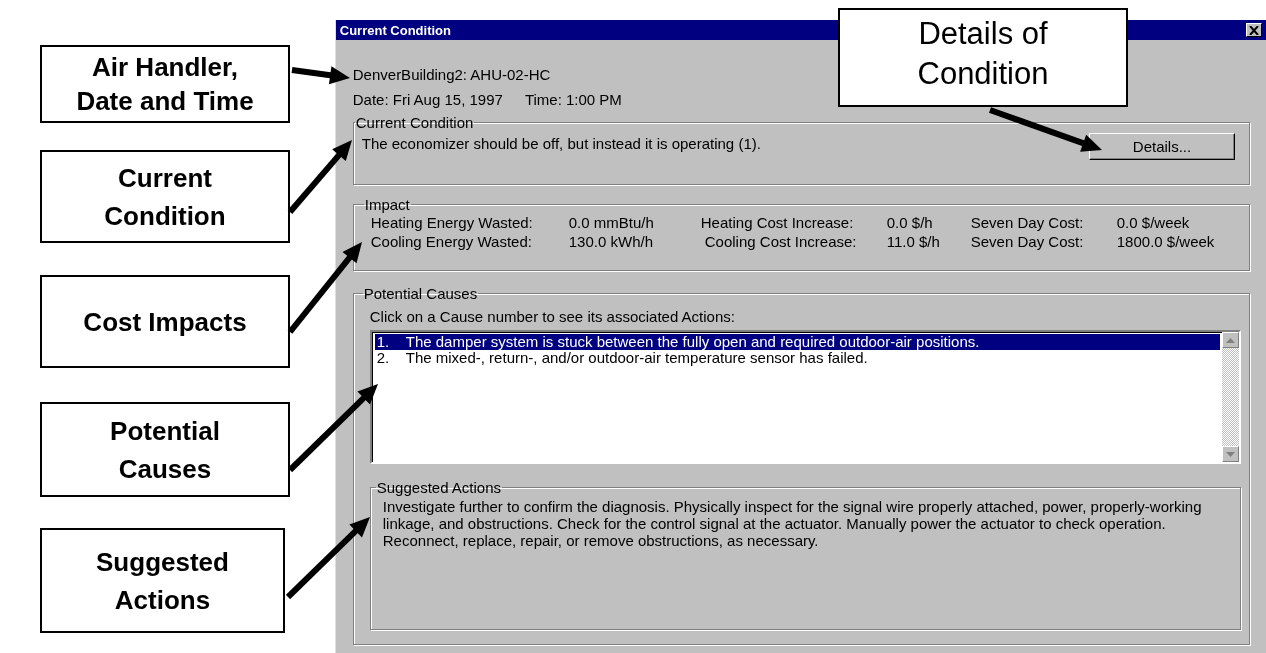  I want to click on impact-value: 1800.0 $/week, so click(1166, 241).